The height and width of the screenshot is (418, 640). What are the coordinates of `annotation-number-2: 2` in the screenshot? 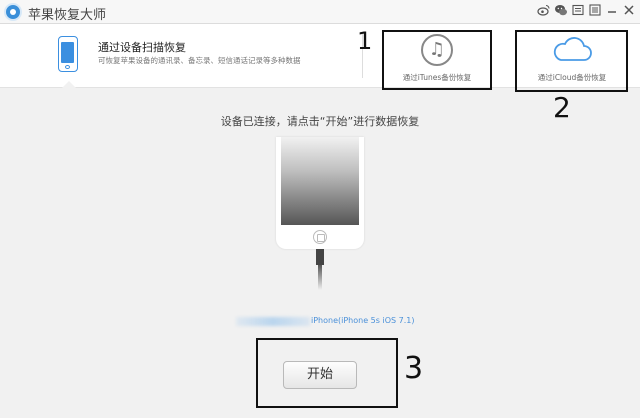 It's located at (562, 107).